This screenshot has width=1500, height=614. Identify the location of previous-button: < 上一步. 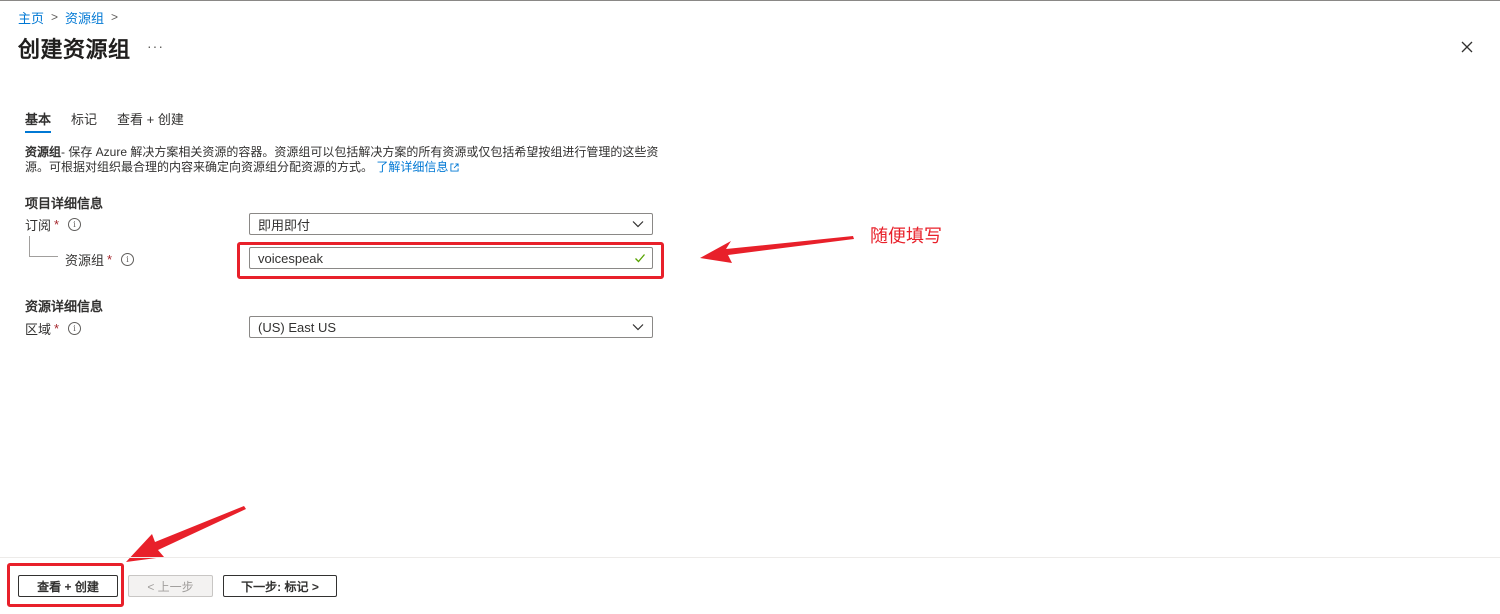
(170, 586).